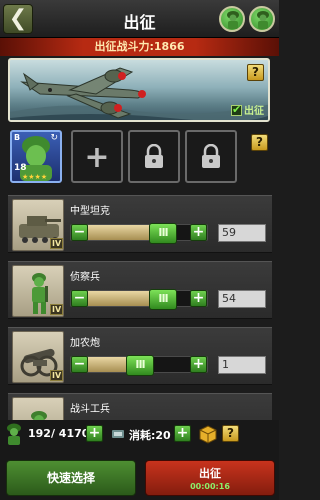 The image size is (320, 500). Describe the element at coordinates (139, 90) in the screenshot. I see `deployment-hero-card: ? 出征` at that location.